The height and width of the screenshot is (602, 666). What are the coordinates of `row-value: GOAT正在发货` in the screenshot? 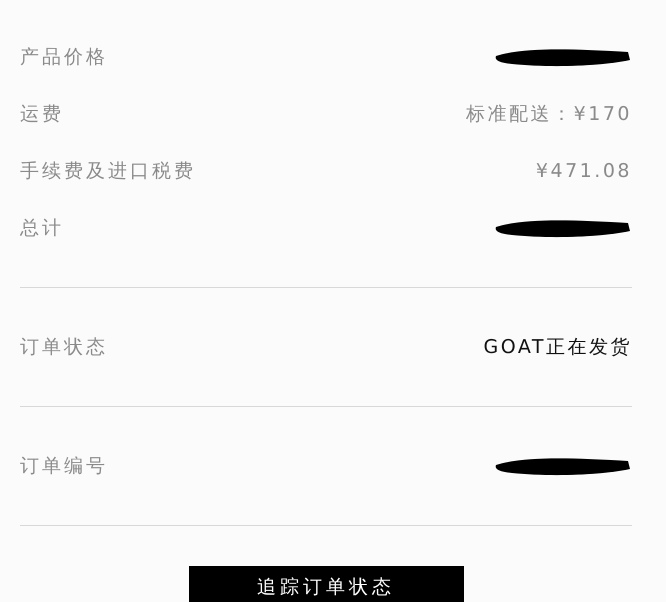 It's located at (558, 347).